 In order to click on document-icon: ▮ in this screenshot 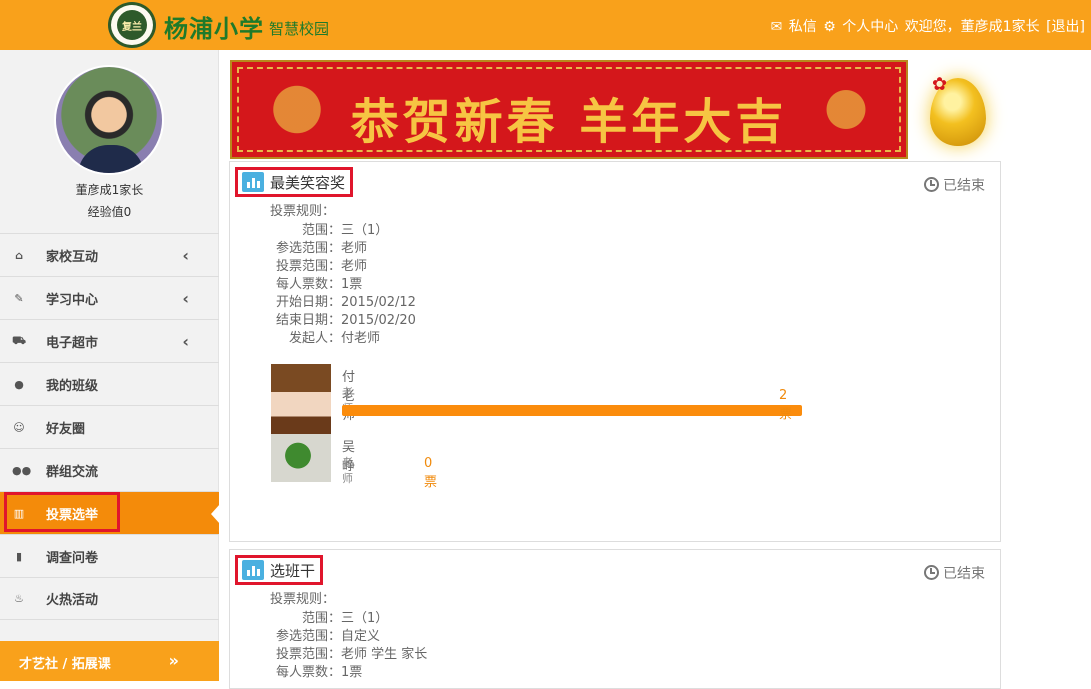, I will do `click(19, 556)`.